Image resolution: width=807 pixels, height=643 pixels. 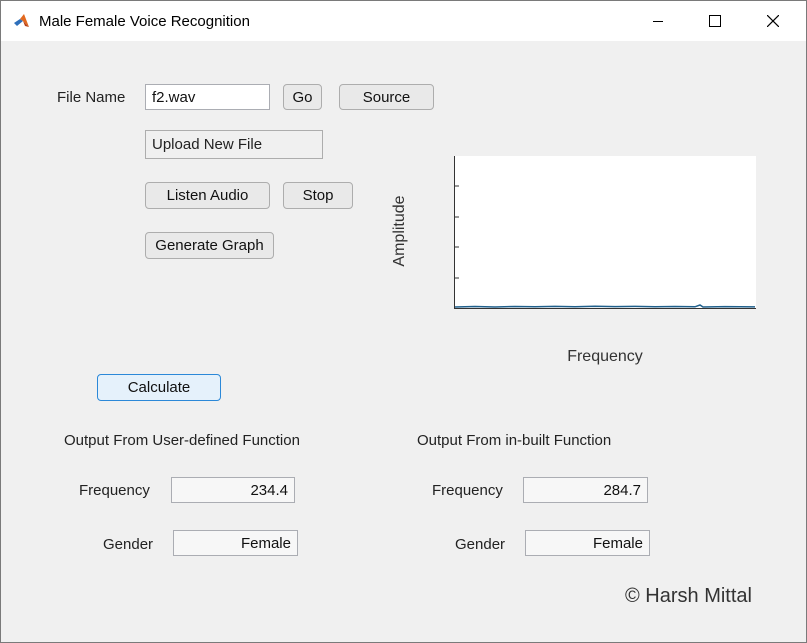 What do you see at coordinates (399, 231) in the screenshot?
I see `y-axis-label: Amplitude` at bounding box center [399, 231].